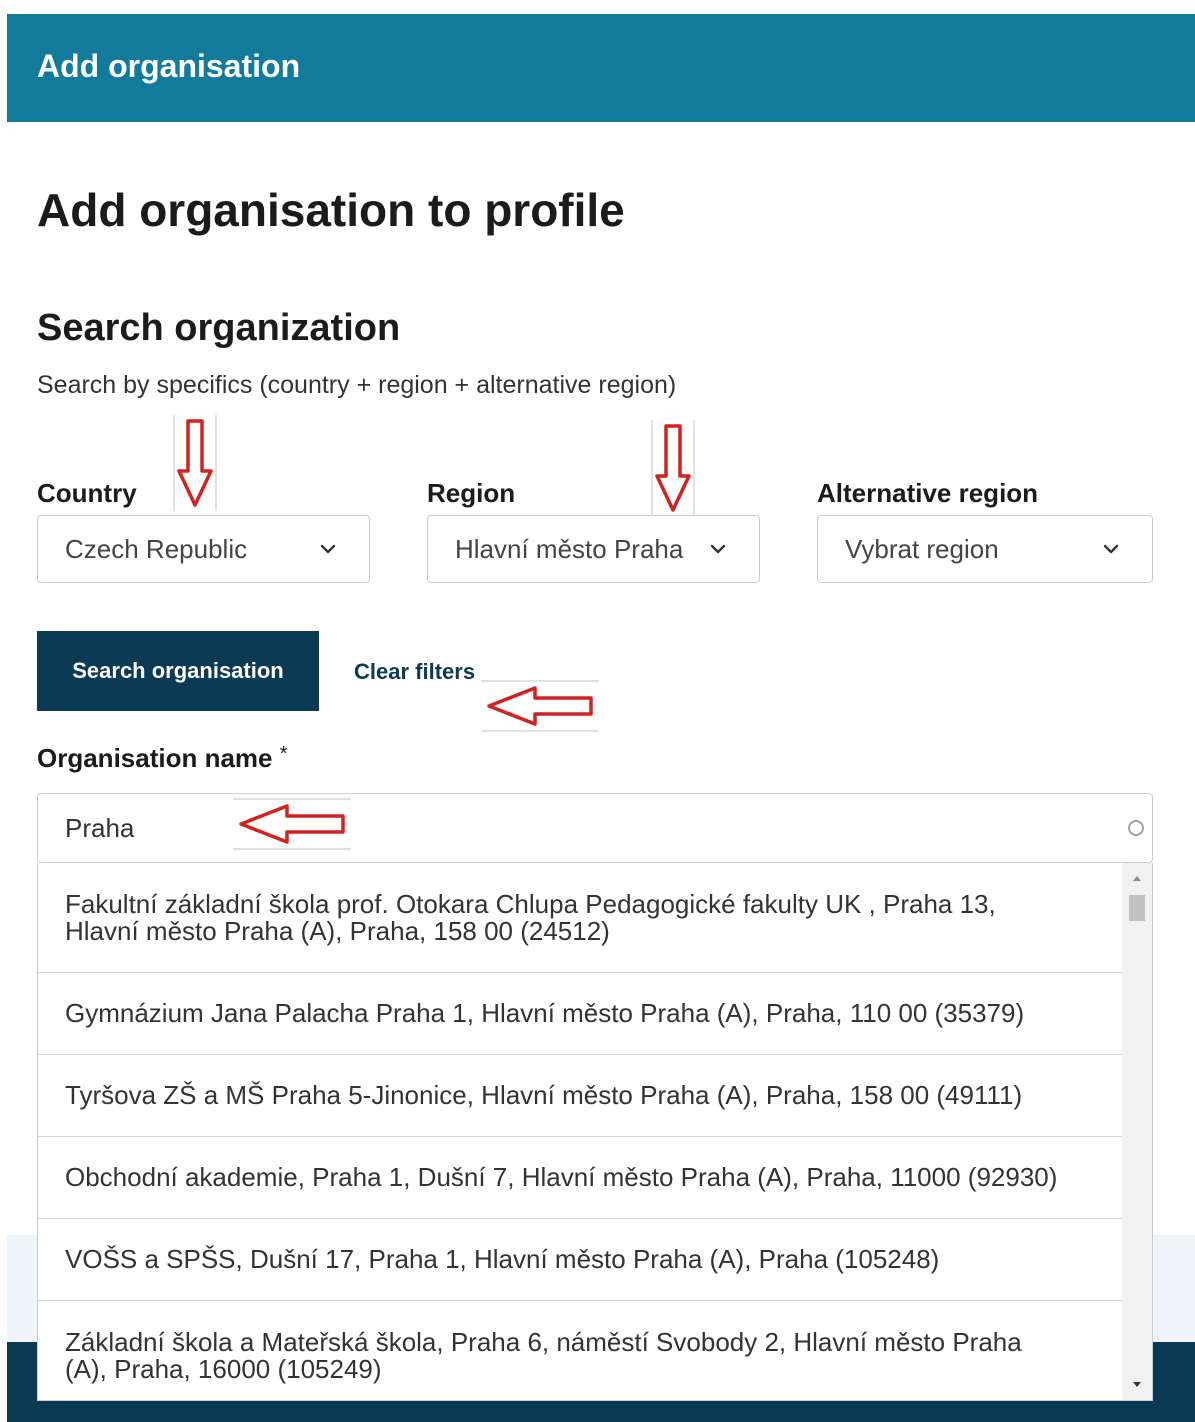 The width and height of the screenshot is (1195, 1422). I want to click on organisation-name-input, so click(595, 828).